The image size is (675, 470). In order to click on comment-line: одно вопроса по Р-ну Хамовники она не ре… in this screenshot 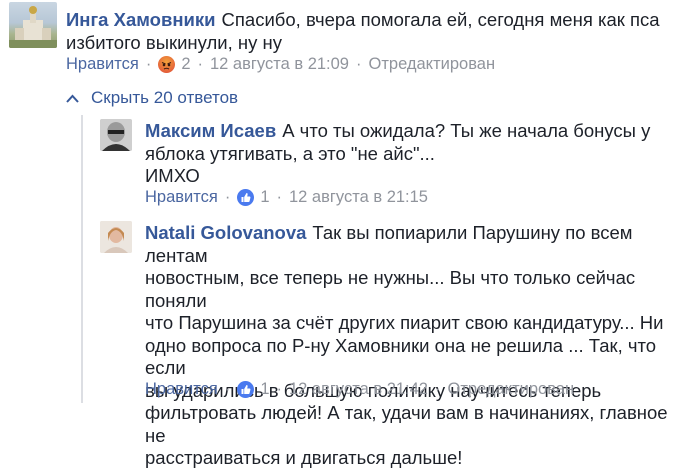, I will do `click(401, 356)`.